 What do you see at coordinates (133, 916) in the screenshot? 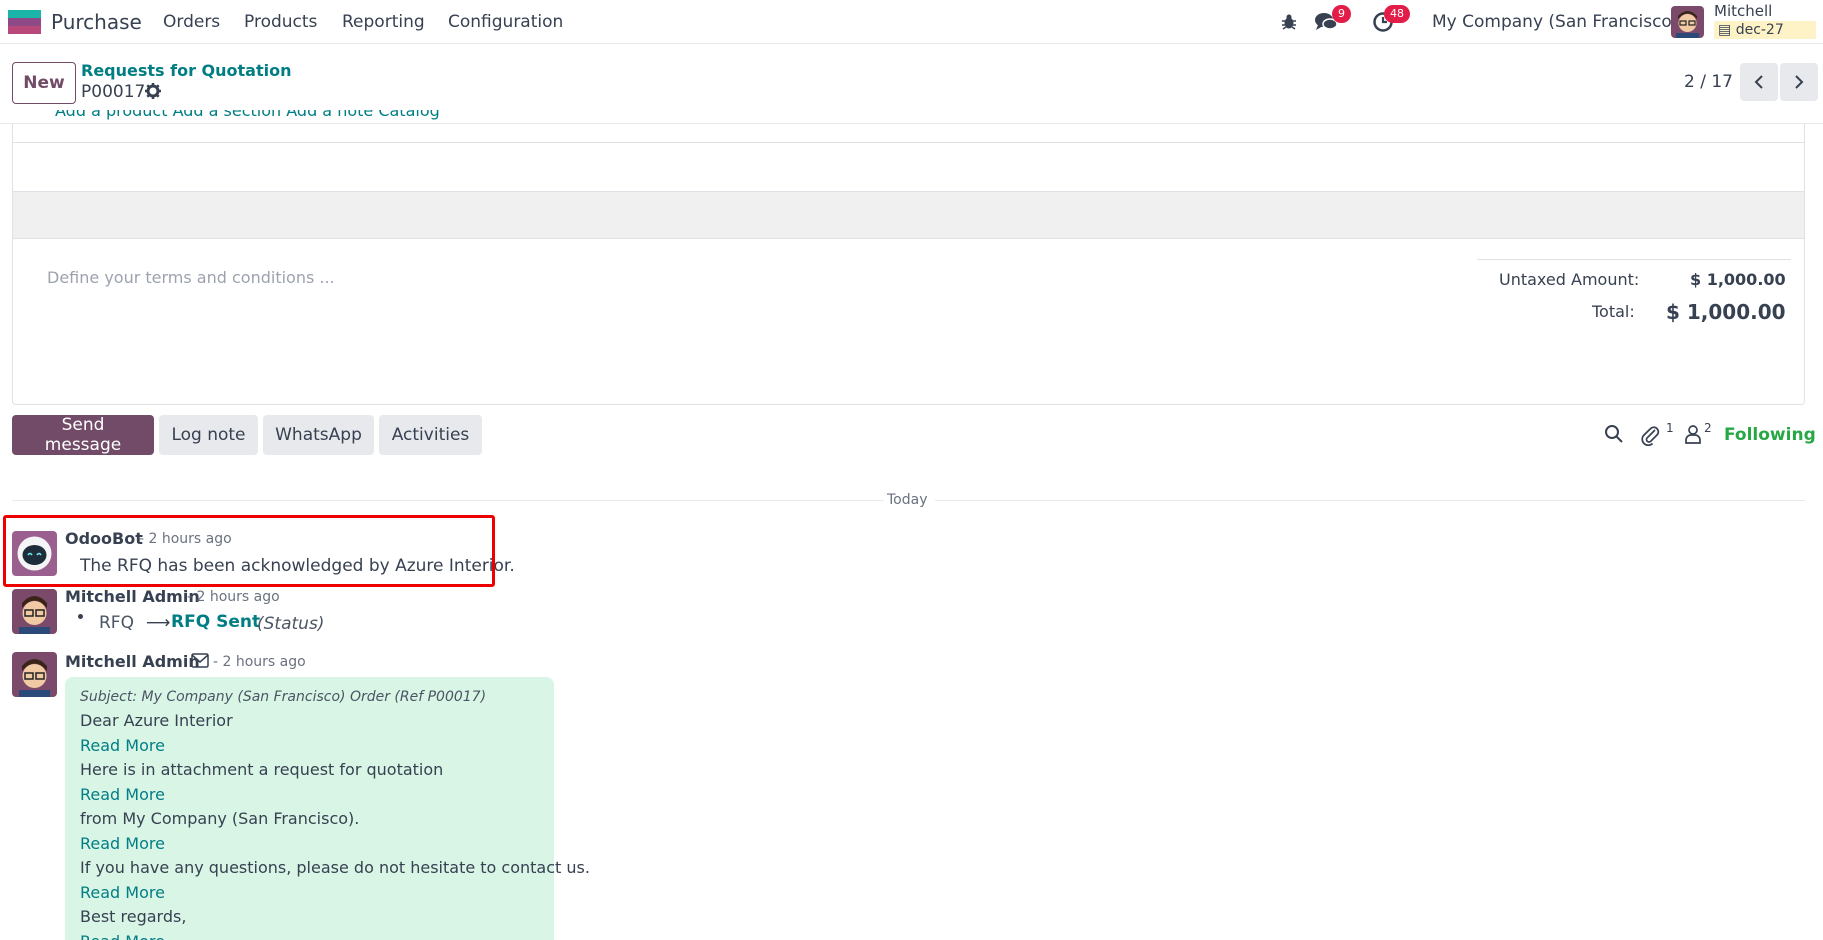
I see `email-line: Best regards,` at bounding box center [133, 916].